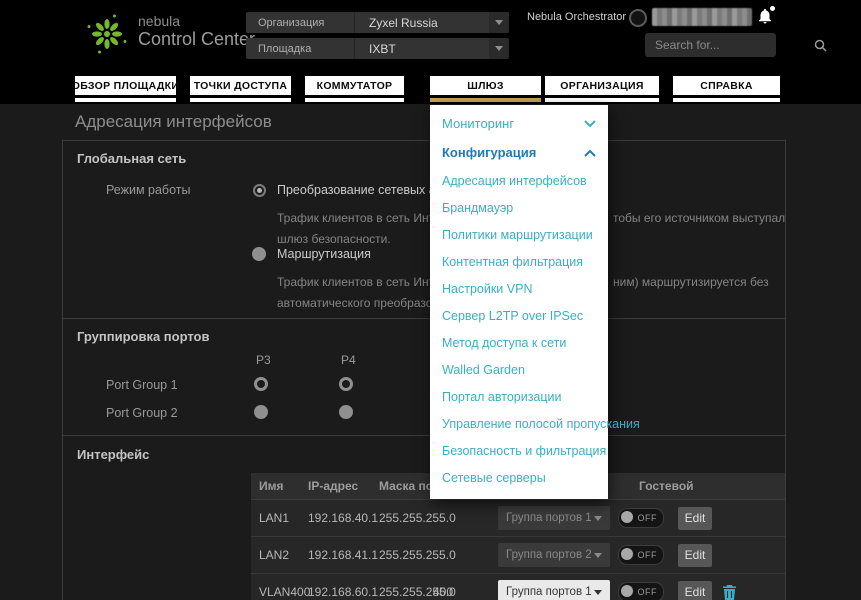  I want to click on menu-item-label: Walled Garden, so click(483, 369).